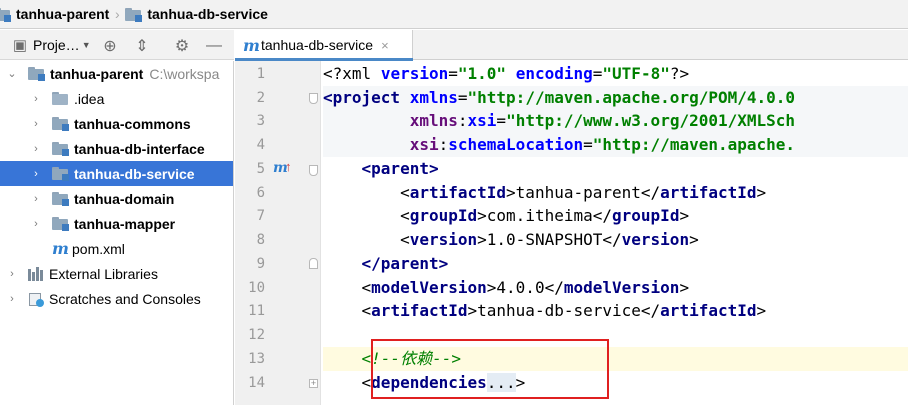 Image resolution: width=908 pixels, height=405 pixels. Describe the element at coordinates (260, 264) in the screenshot. I see `line-number: 9` at that location.